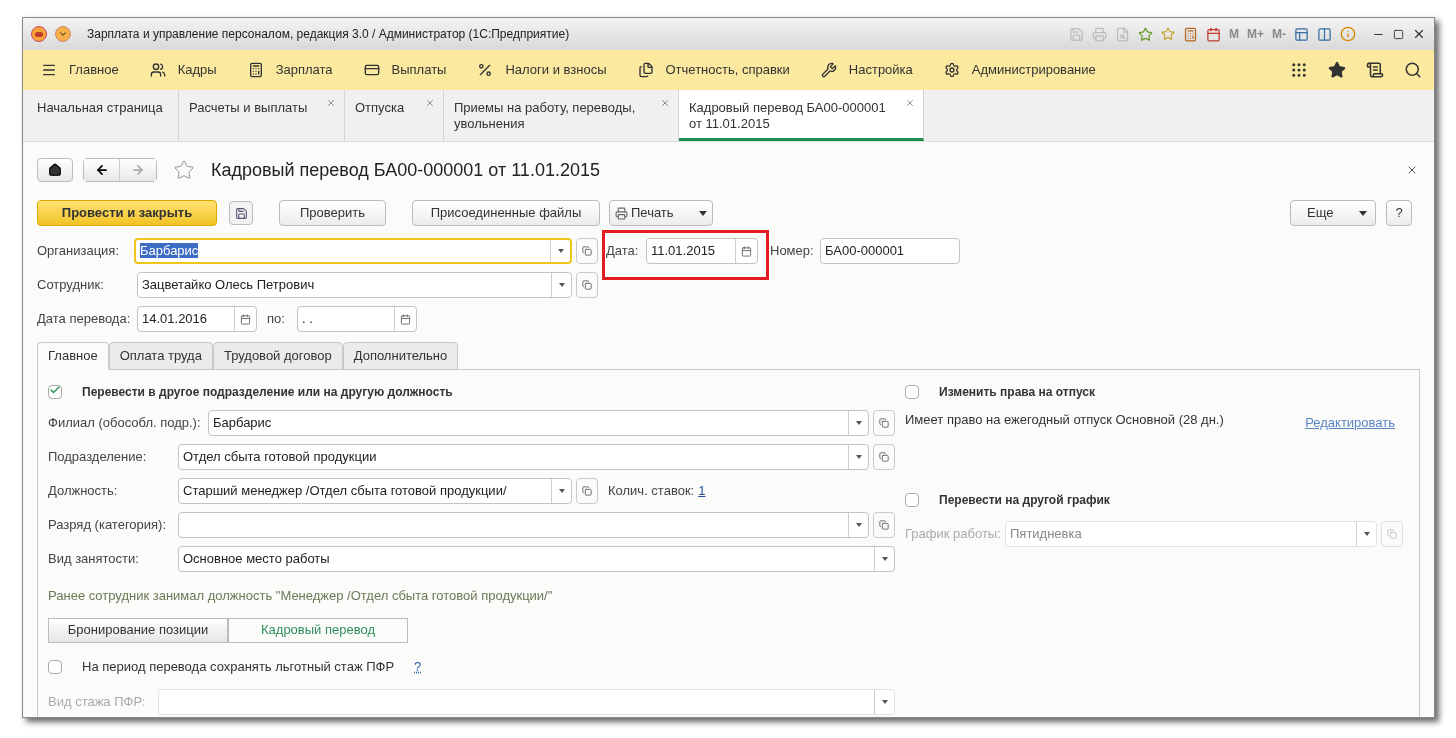 The image size is (1456, 738). I want to click on section-link: Зарплата, so click(304, 70).